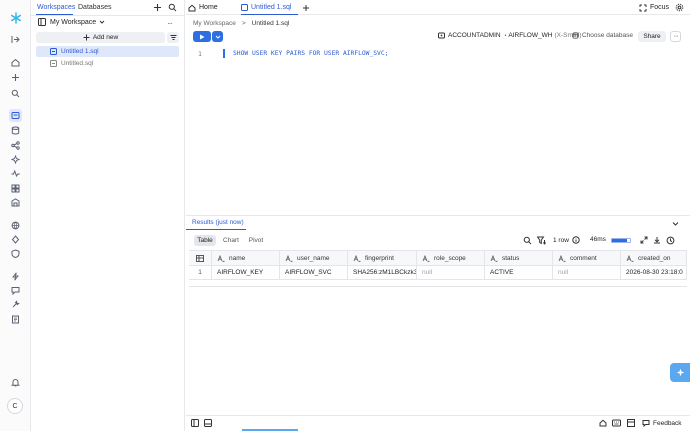 The height and width of the screenshot is (431, 690). What do you see at coordinates (15, 188) in the screenshot?
I see `marketplace-icon` at bounding box center [15, 188].